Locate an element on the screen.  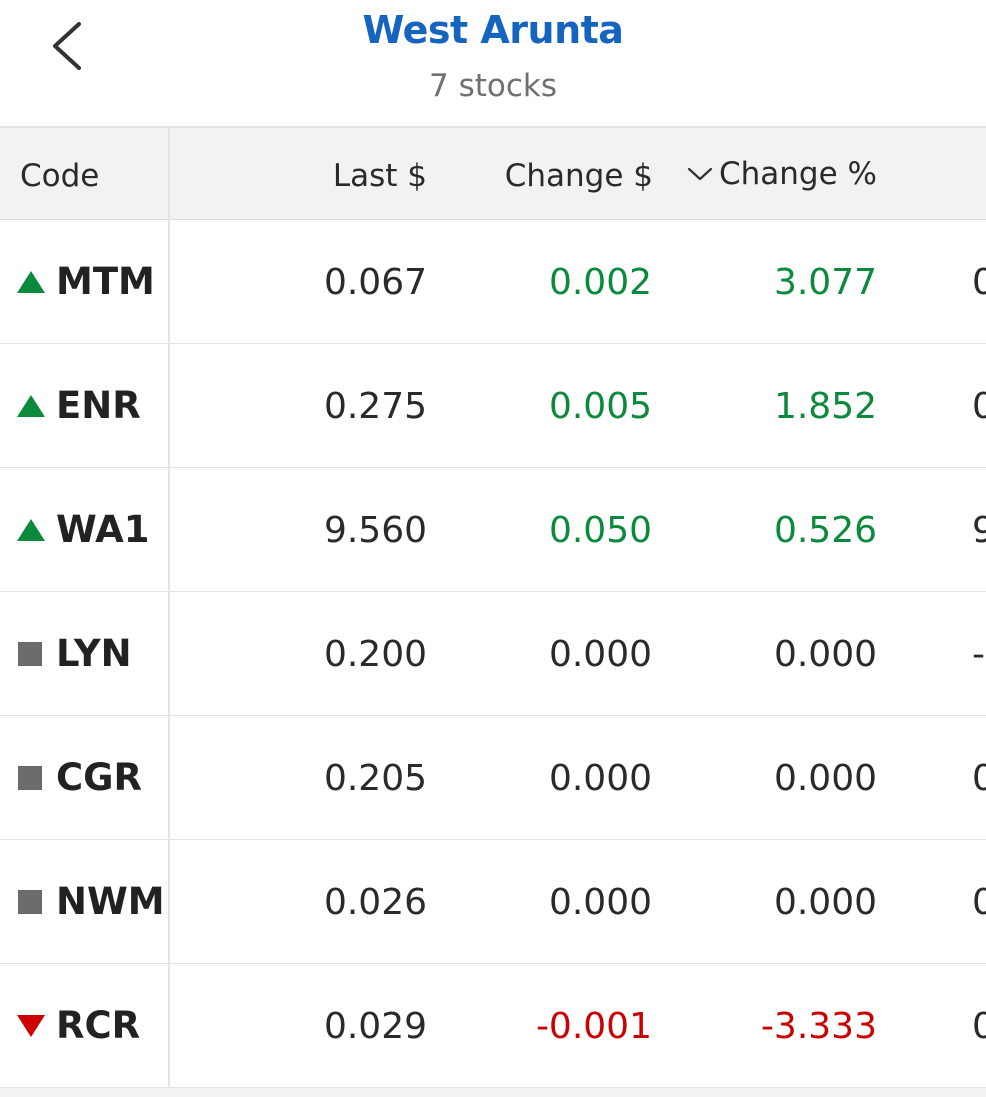
stock-code: MTM is located at coordinates (85, 282).